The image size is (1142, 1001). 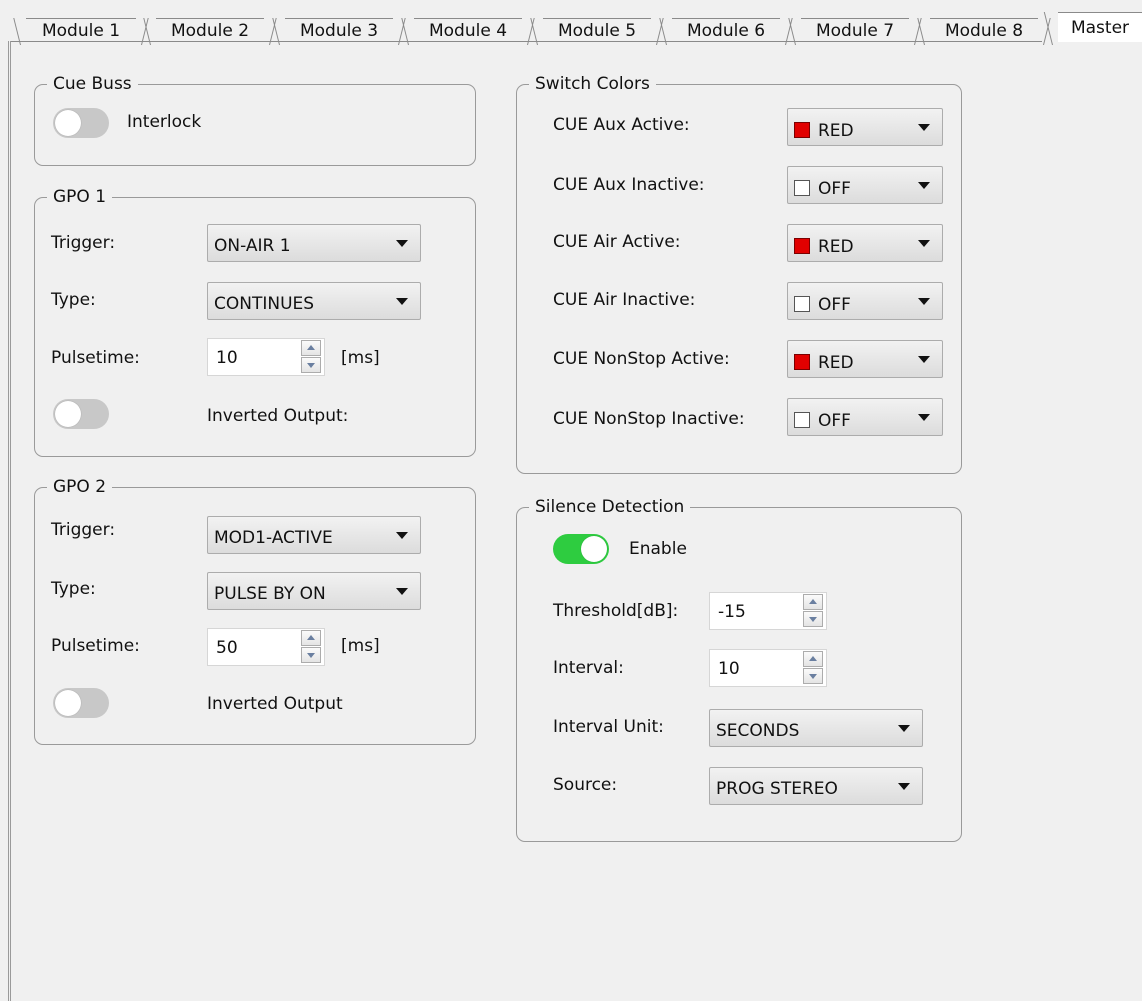 I want to click on tab-module-4: Module 4, so click(x=468, y=30).